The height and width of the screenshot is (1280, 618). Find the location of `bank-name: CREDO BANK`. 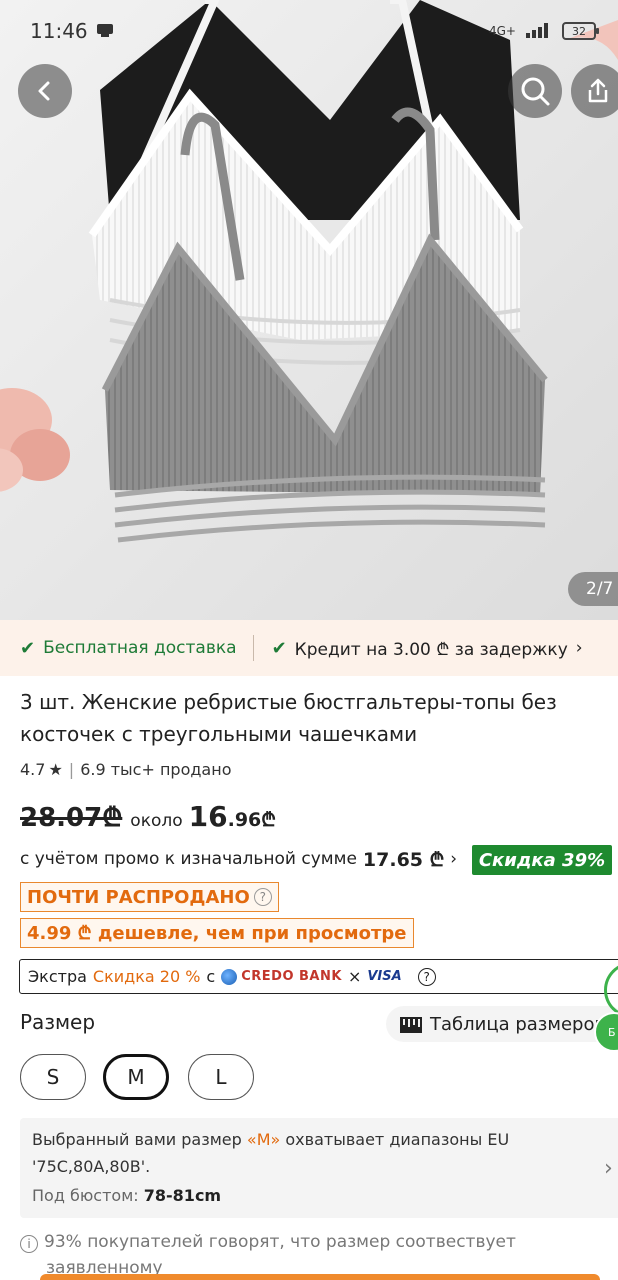

bank-name: CREDO BANK is located at coordinates (291, 976).